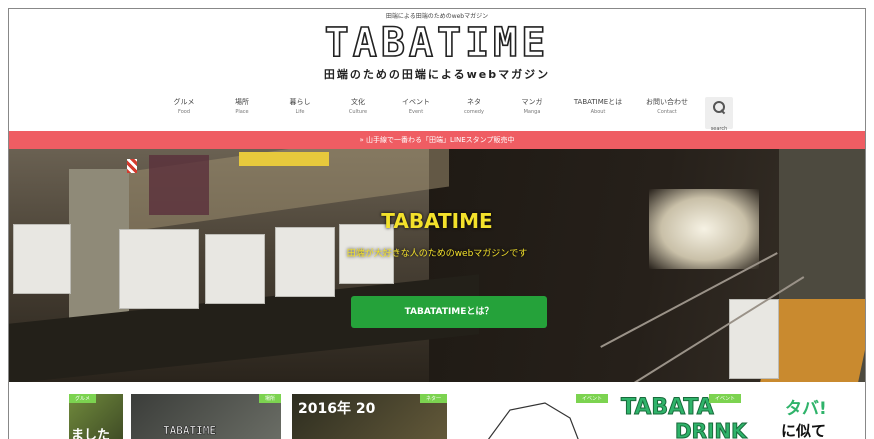  What do you see at coordinates (532, 102) in the screenshot?
I see `nav-item-label: マンガ` at bounding box center [532, 102].